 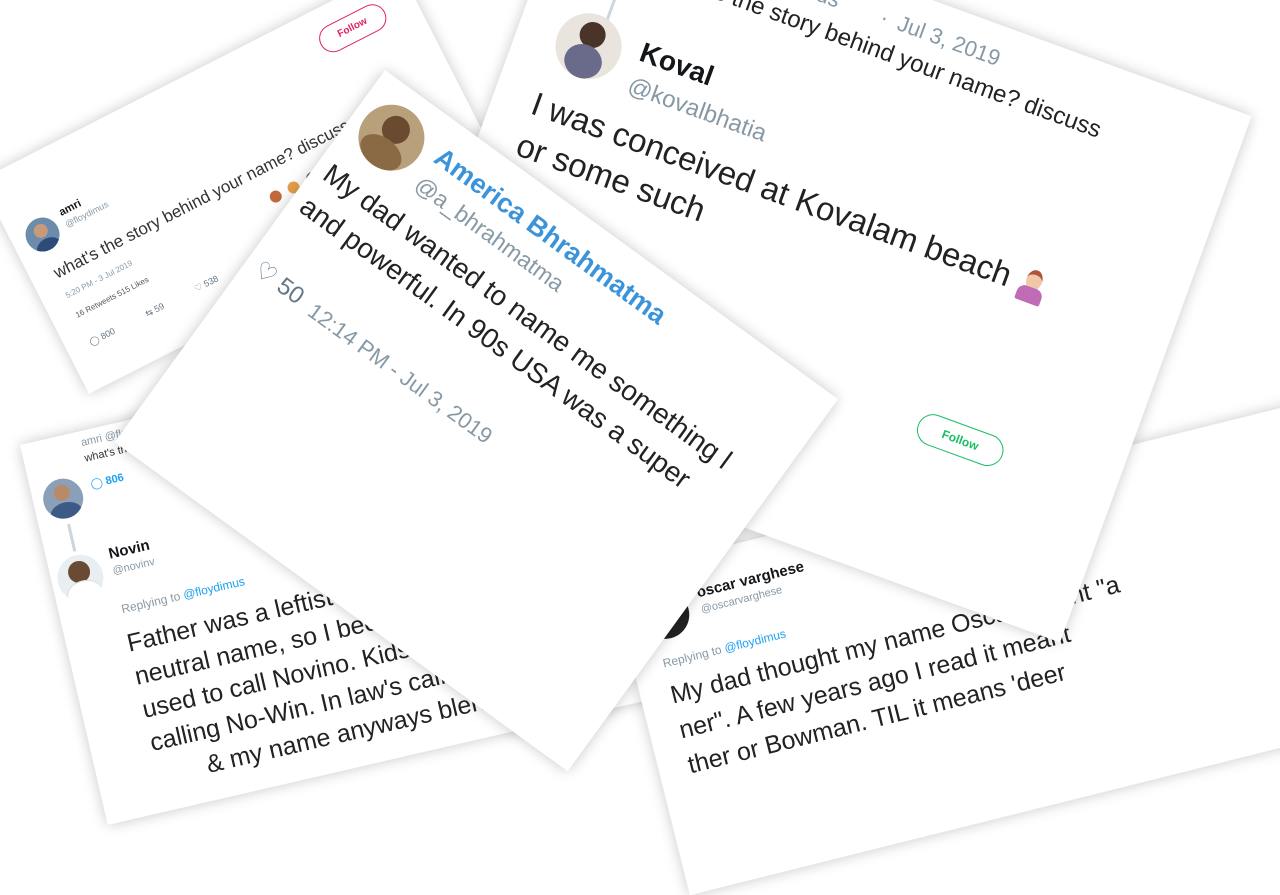 What do you see at coordinates (1032, 287) in the screenshot?
I see `person-emoji-icon` at bounding box center [1032, 287].